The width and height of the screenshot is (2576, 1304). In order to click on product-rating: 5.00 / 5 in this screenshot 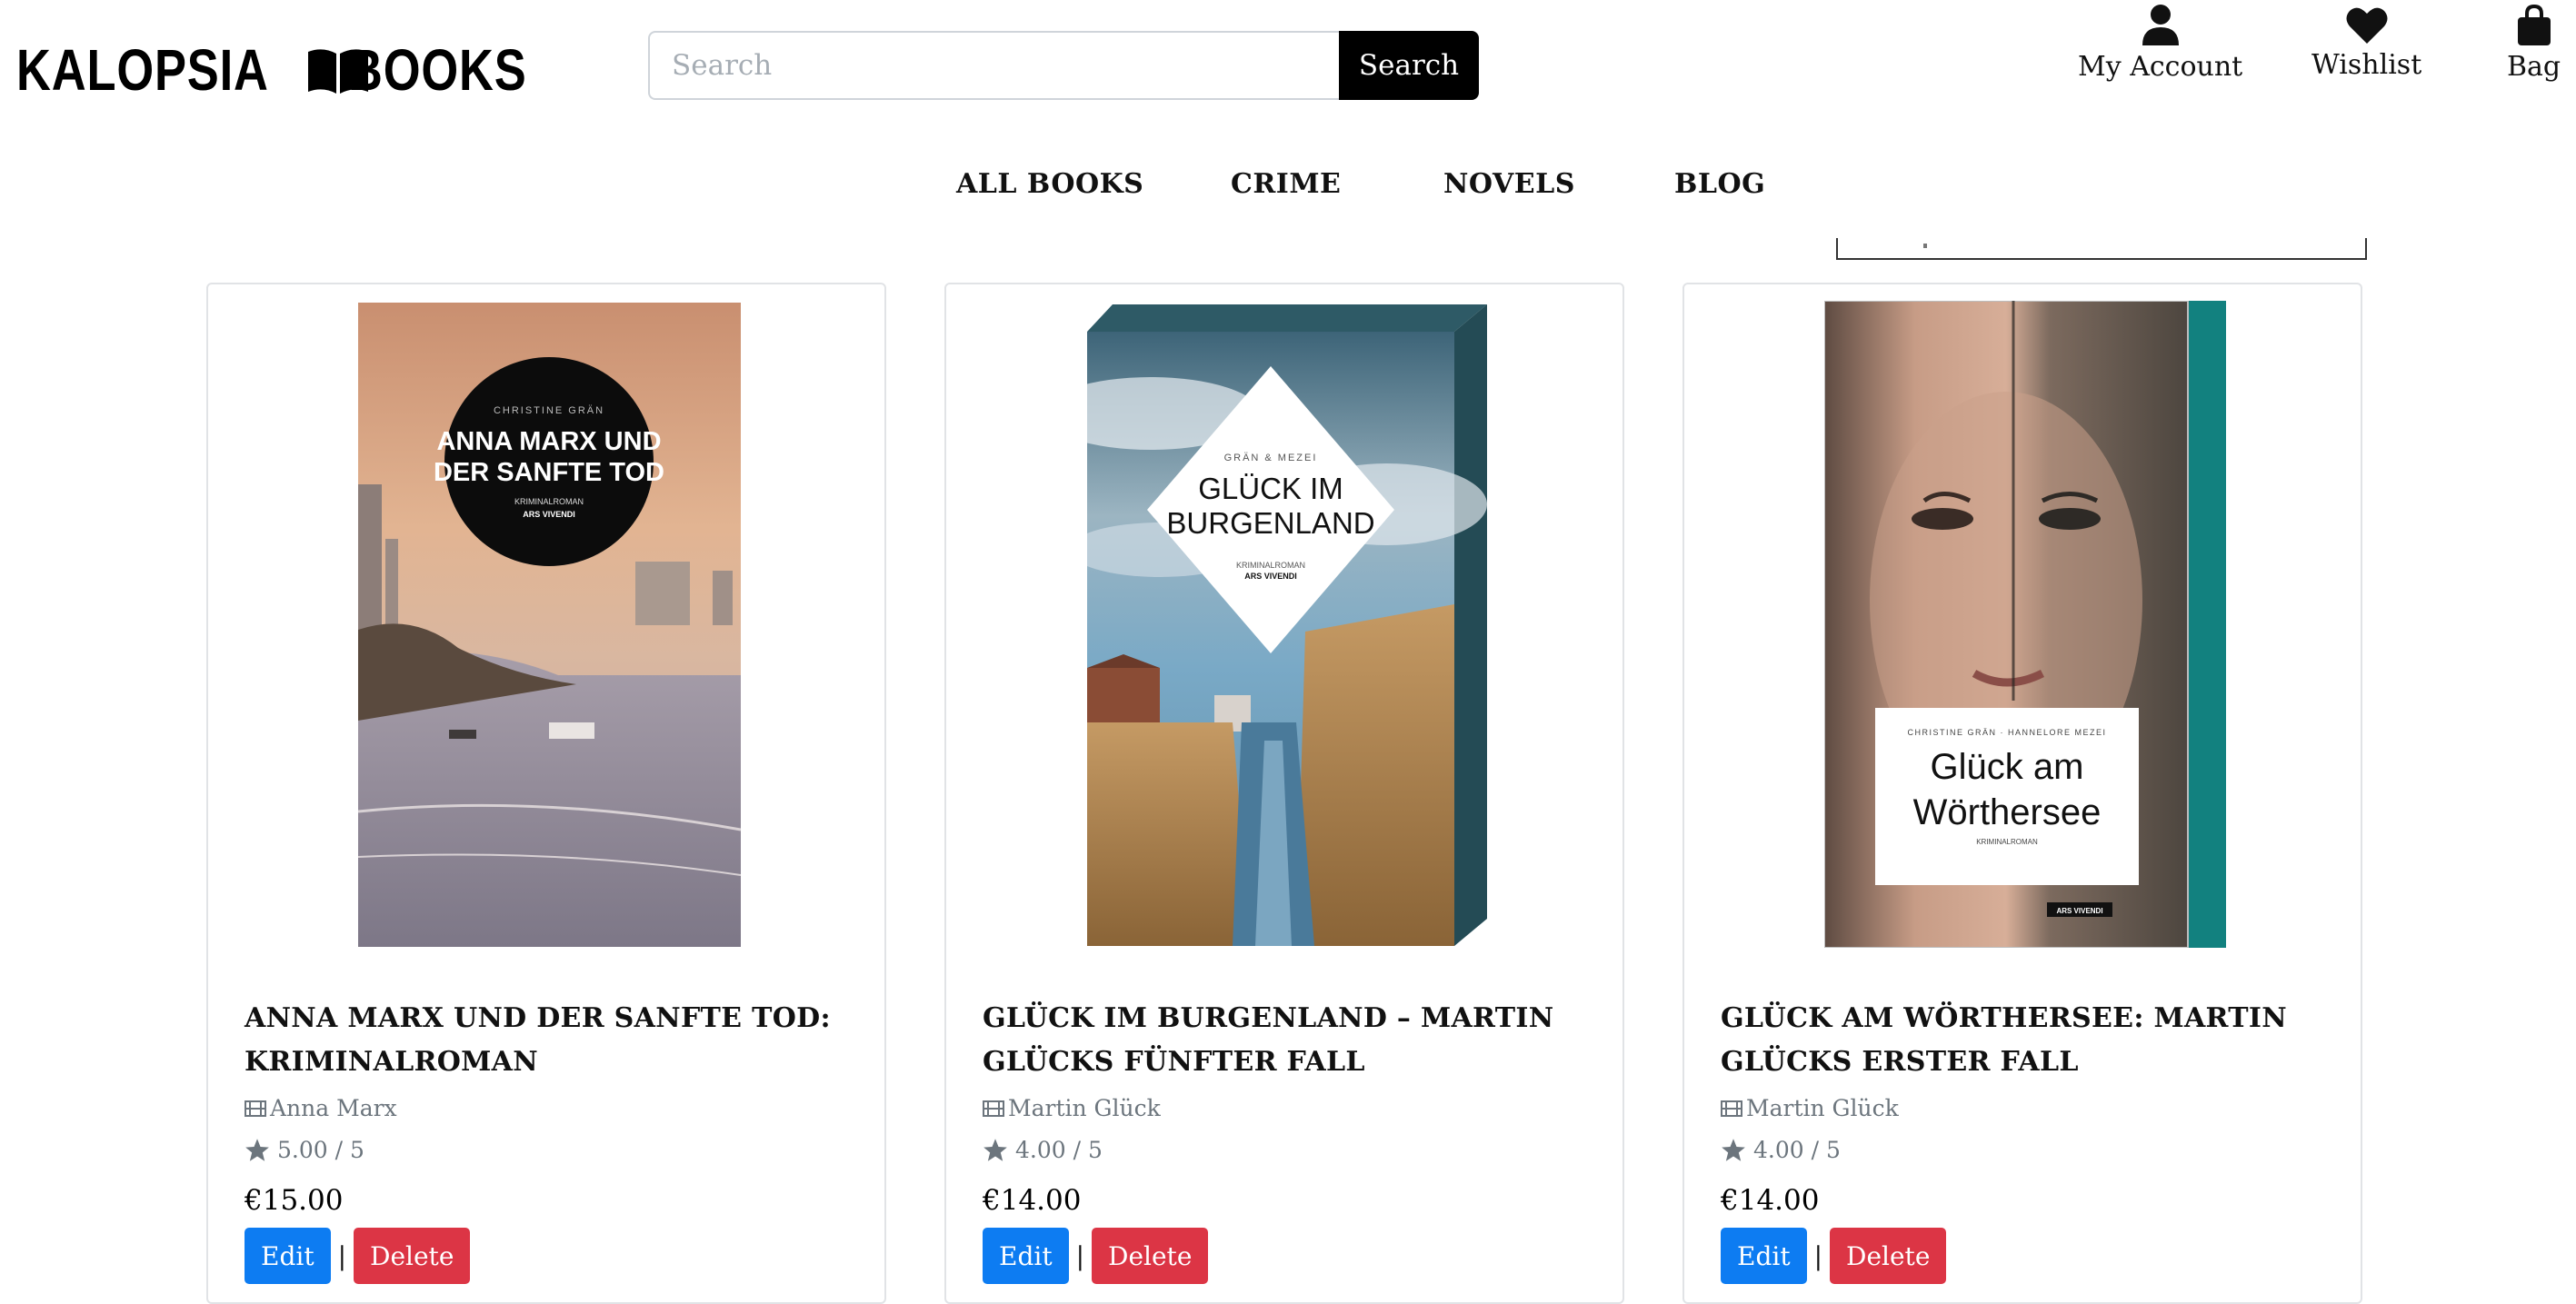, I will do `click(304, 1150)`.